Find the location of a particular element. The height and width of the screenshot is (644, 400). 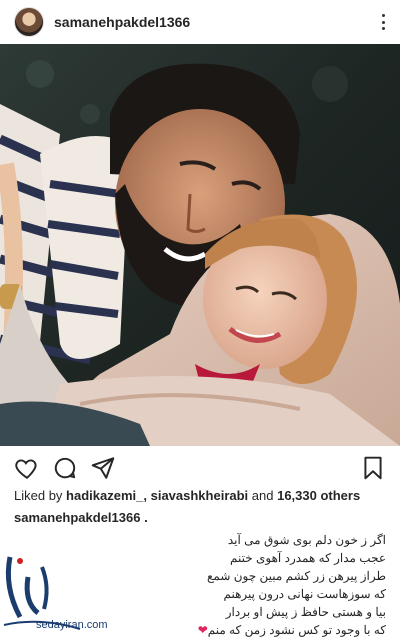

post-username: samanehpakdel1366 is located at coordinates (215, 22).